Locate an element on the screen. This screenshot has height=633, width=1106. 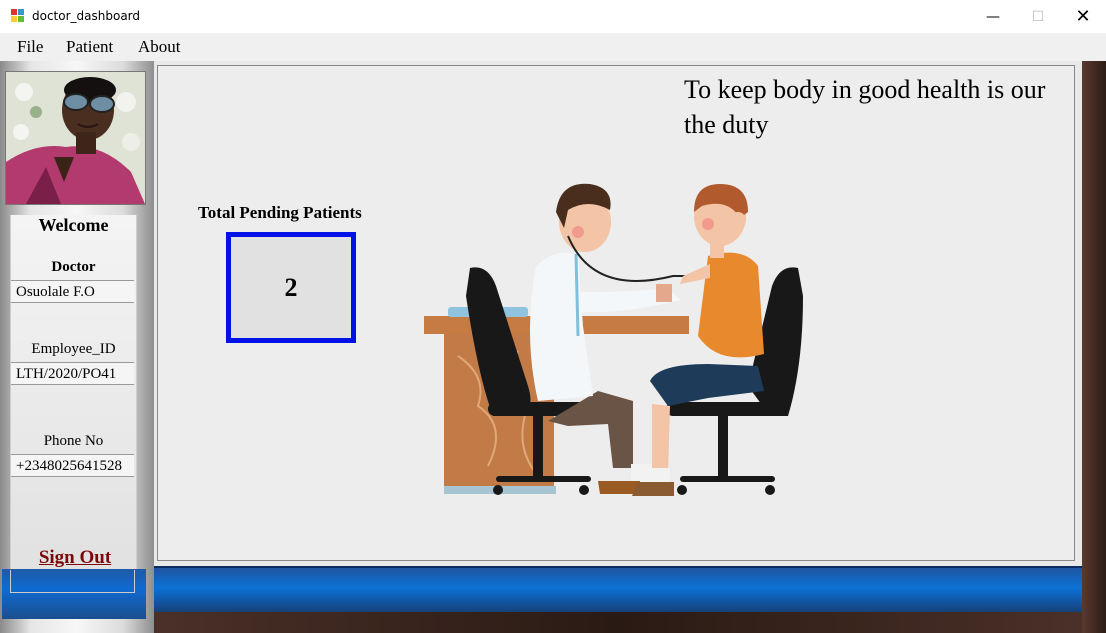
menu-about: About is located at coordinates (159, 47).